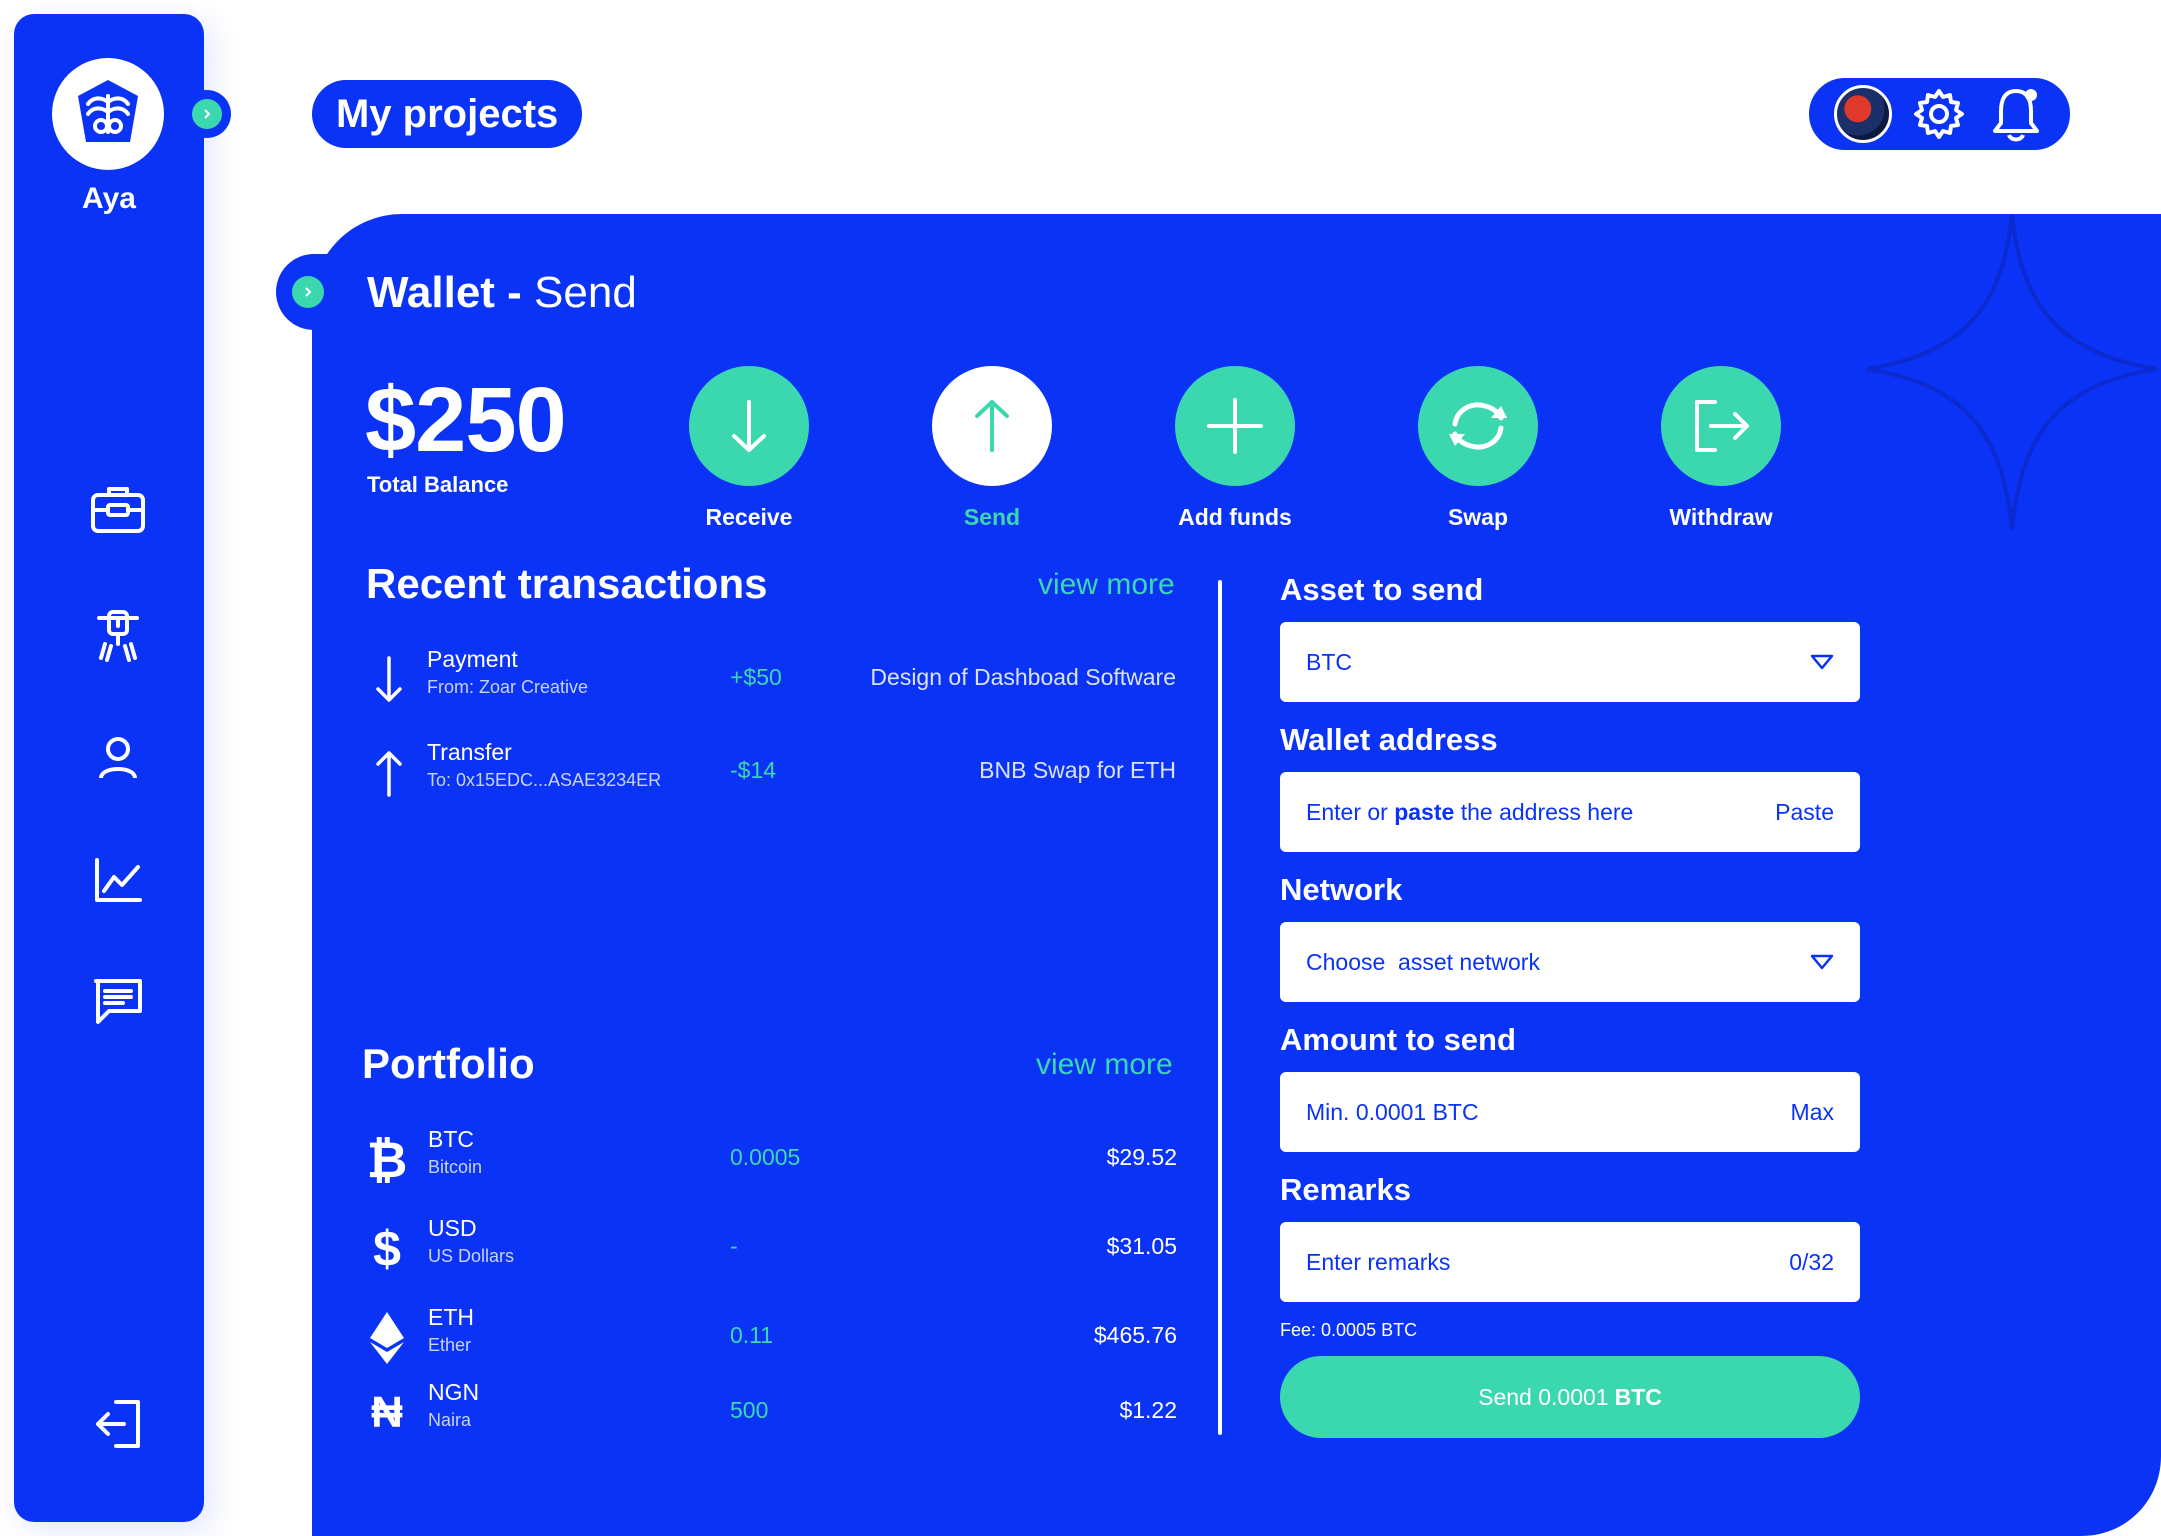  I want to click on remarks-input: Enter remarks 0/32, so click(1570, 1262).